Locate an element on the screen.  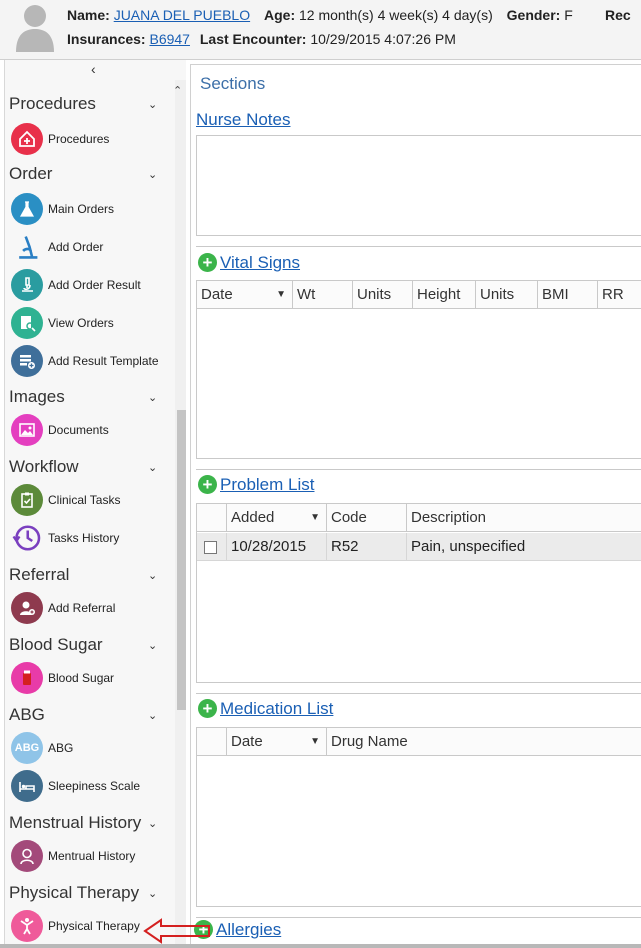
sidebar-item-clinical-tasks: Clinical Tasks is located at coordinates (91, 500).